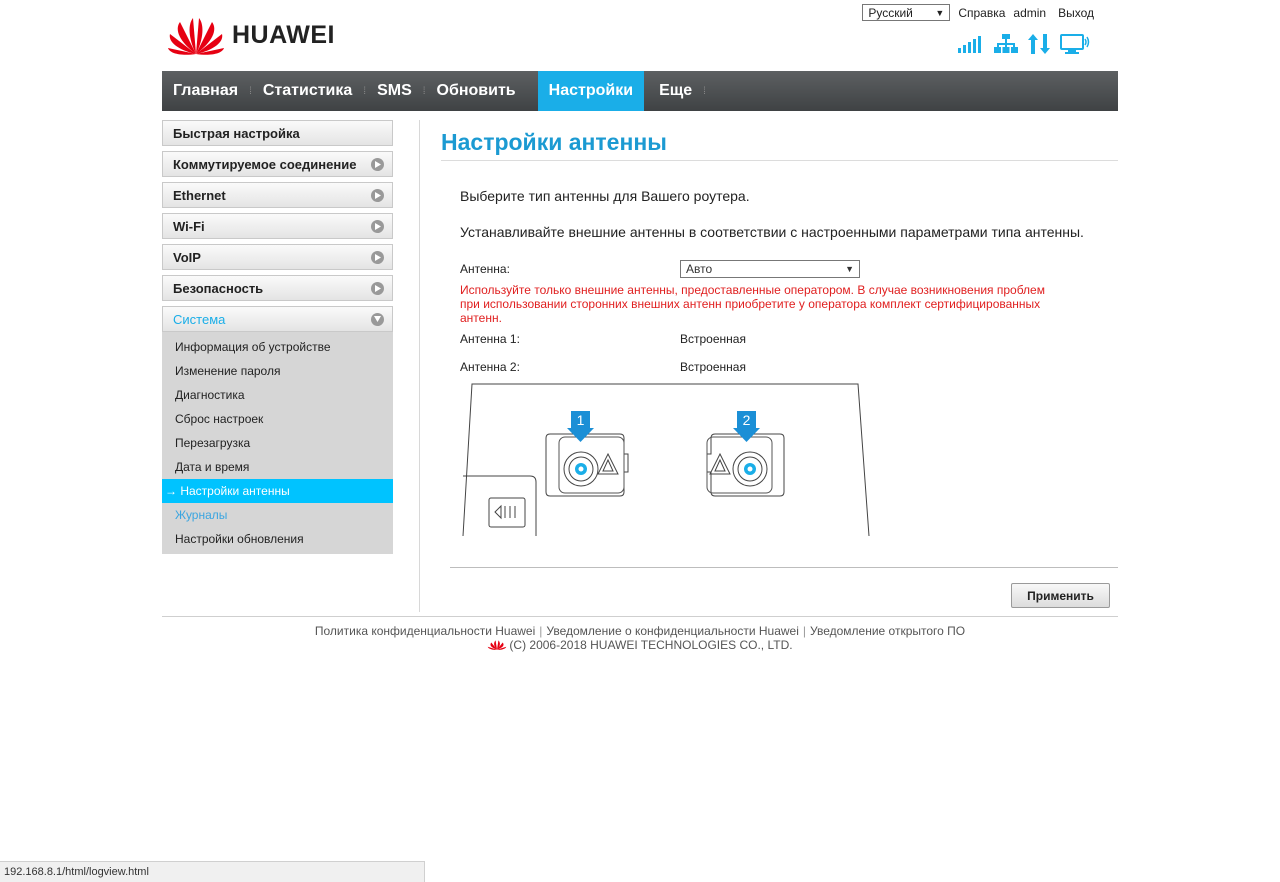 This screenshot has width=1280, height=882. Describe the element at coordinates (199, 195) in the screenshot. I see `sidebar-item-label: Ethernet` at that location.